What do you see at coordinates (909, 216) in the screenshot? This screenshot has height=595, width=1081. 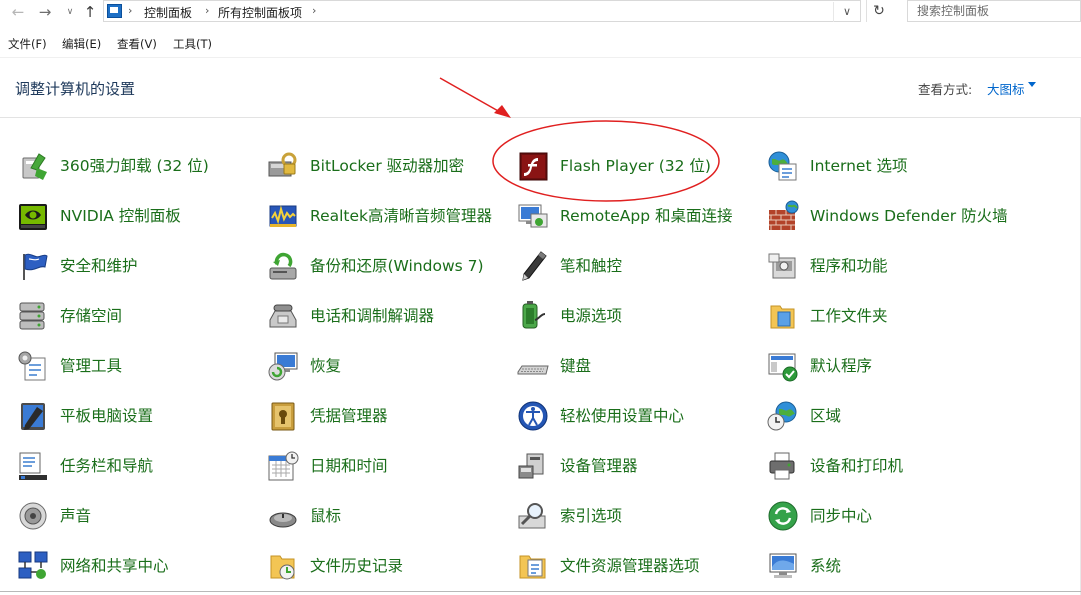 I see `item-label: Windows Defender 防火墙` at bounding box center [909, 216].